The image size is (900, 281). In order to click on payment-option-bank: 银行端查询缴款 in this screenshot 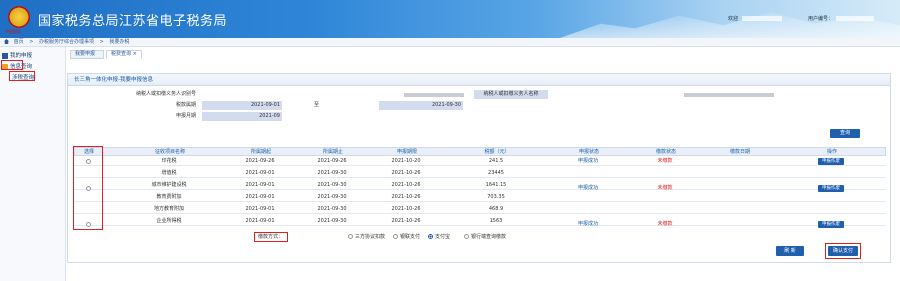, I will do `click(485, 237)`.